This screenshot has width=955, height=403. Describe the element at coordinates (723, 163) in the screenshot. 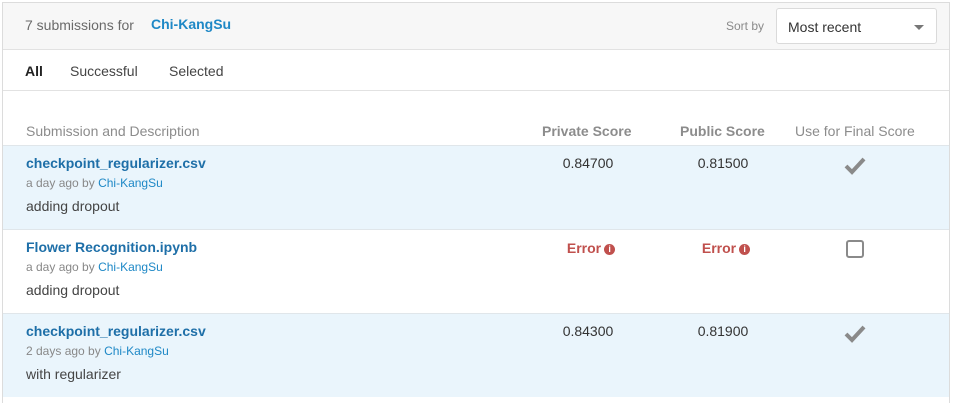

I see `public-score: 0.81500` at that location.